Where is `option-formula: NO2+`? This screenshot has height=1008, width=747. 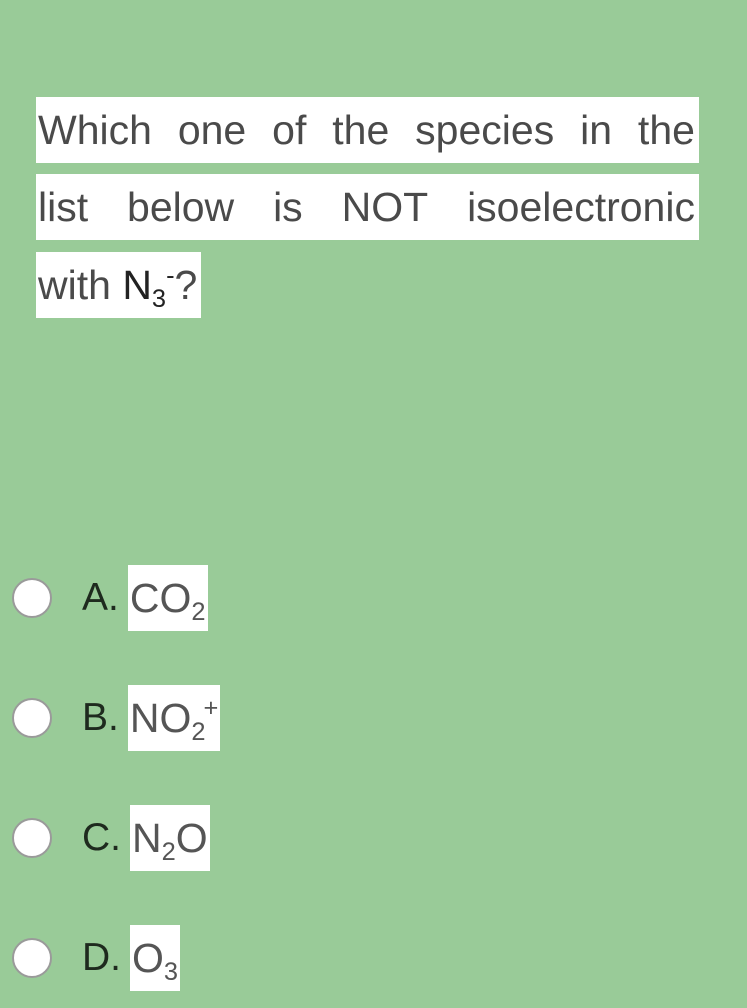 option-formula: NO2+ is located at coordinates (174, 718).